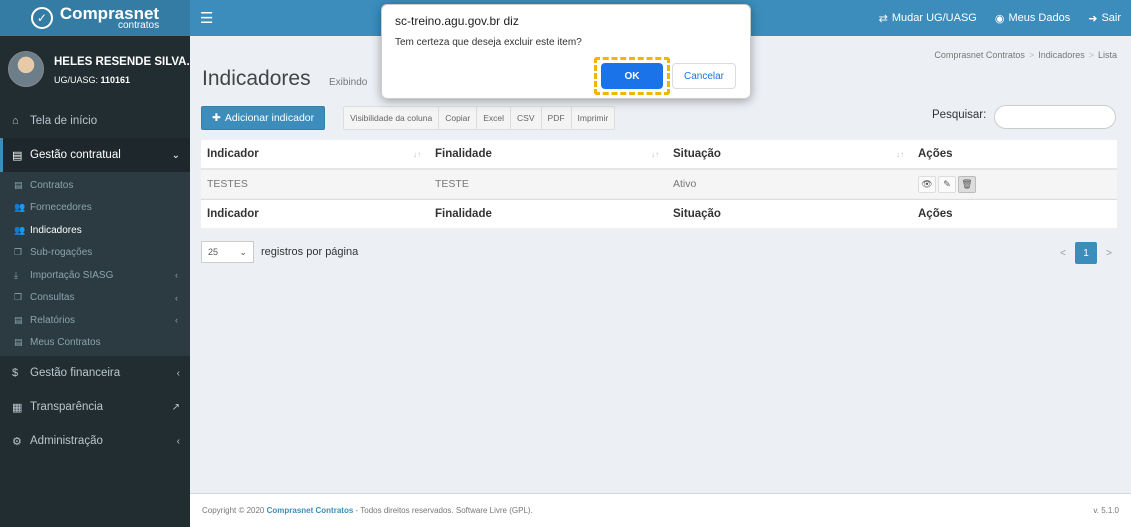  Describe the element at coordinates (315, 154) in the screenshot. I see `column-header-indicador: Indicador ↓↑` at that location.